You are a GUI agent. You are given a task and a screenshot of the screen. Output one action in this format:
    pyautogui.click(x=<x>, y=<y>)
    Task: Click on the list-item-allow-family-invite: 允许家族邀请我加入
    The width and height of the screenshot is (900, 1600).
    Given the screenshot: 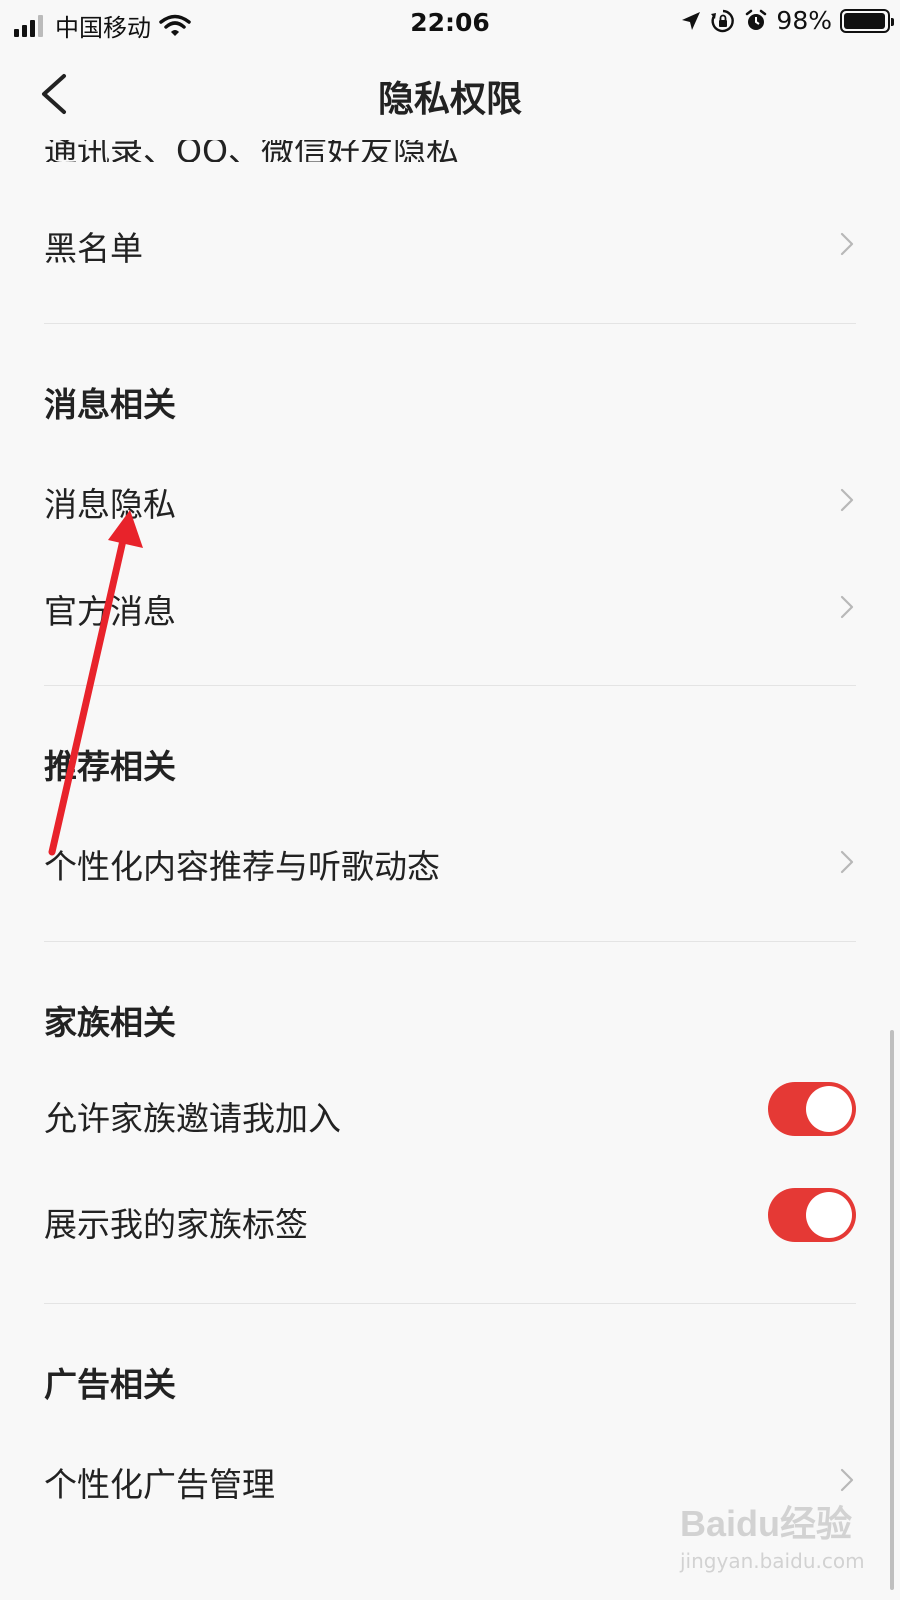 What is the action you would take?
    pyautogui.click(x=450, y=1113)
    